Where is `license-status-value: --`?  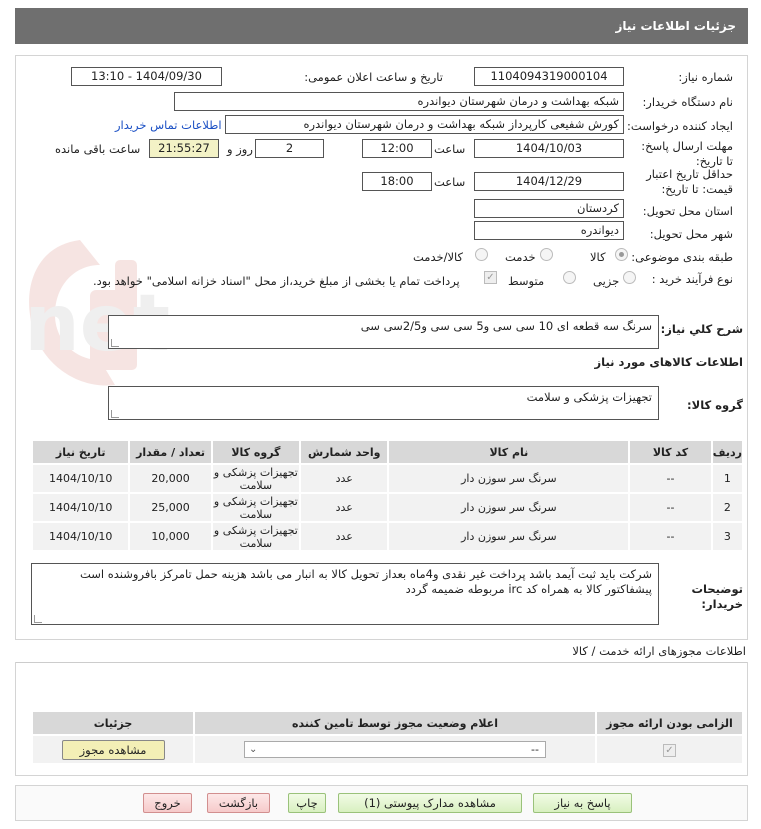 license-status-value: -- is located at coordinates (535, 749).